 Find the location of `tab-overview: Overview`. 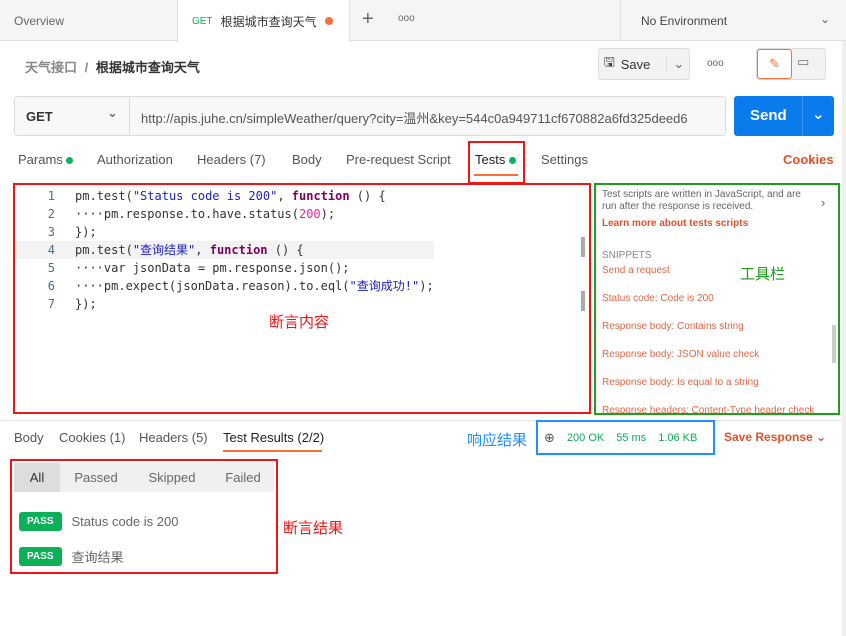

tab-overview: Overview is located at coordinates (89, 20).